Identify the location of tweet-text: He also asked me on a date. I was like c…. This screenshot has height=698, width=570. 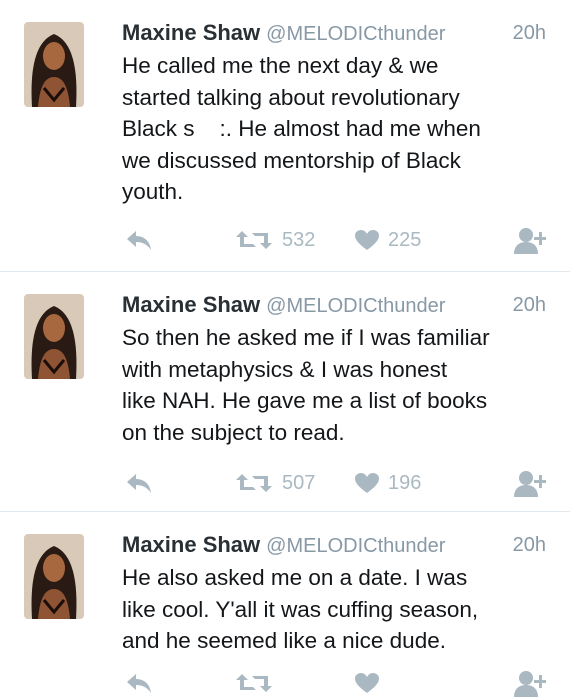
(300, 609).